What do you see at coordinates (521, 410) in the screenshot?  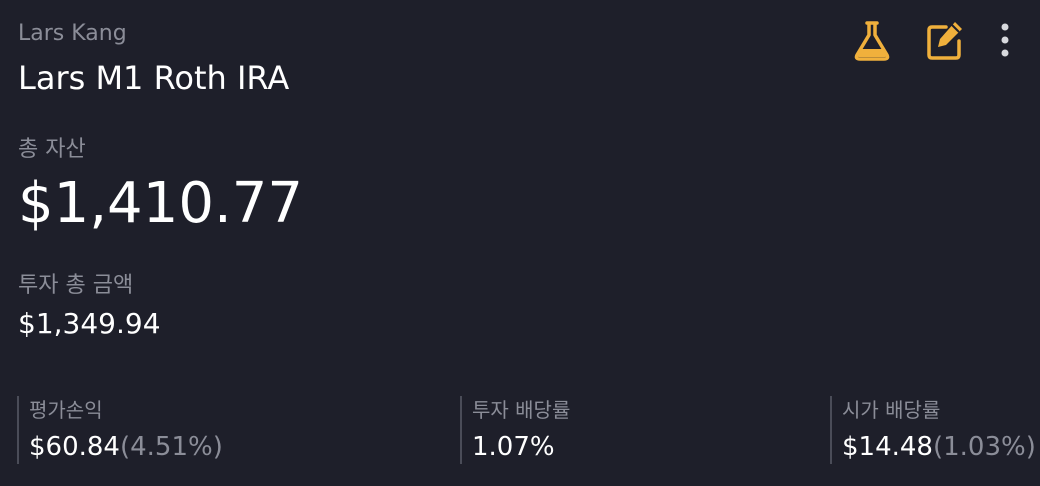 I see `metric-label: 투자 배당률` at bounding box center [521, 410].